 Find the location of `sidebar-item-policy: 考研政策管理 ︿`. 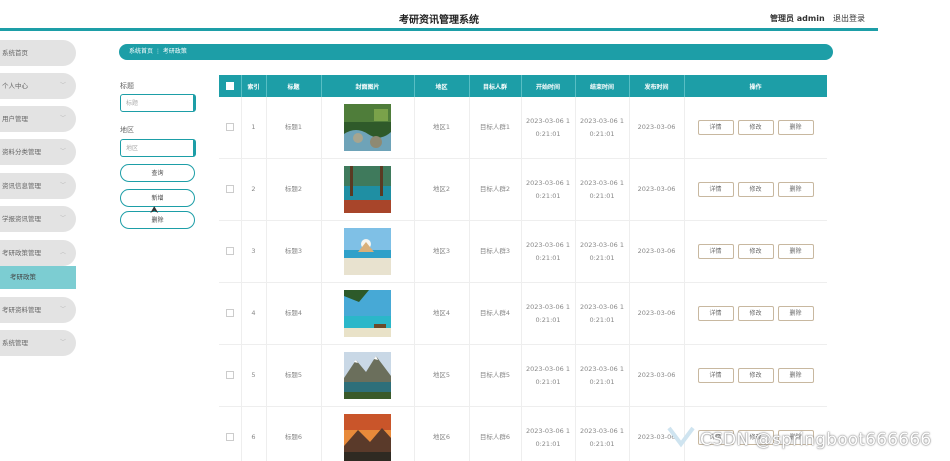

sidebar-item-policy: 考研政策管理 ︿ is located at coordinates (38, 253).